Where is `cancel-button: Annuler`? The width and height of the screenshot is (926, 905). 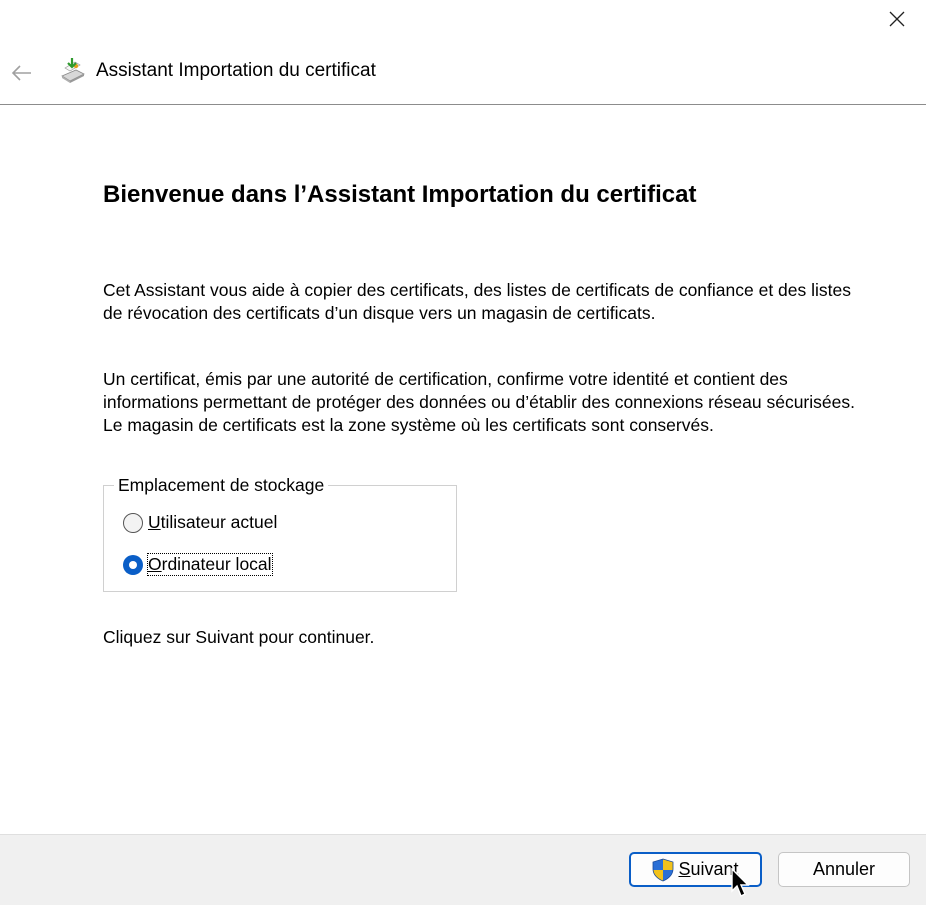
cancel-button: Annuler is located at coordinates (844, 869).